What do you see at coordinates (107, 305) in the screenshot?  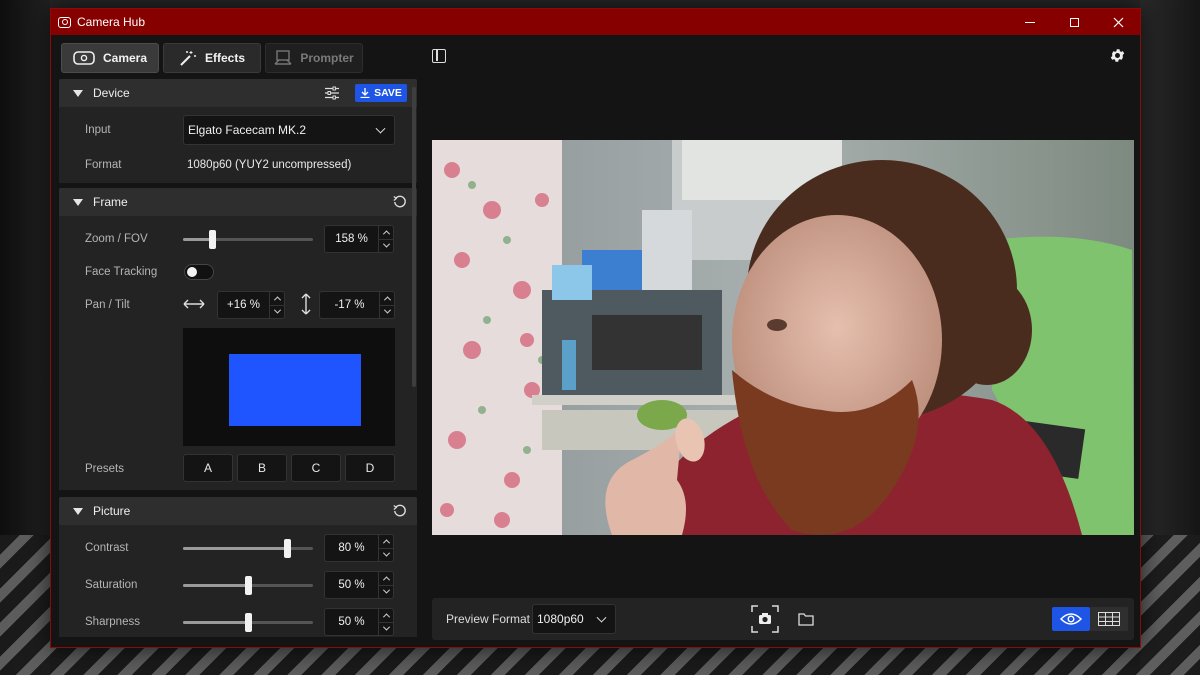 I see `pan-tilt-label: Pan / Tilt` at bounding box center [107, 305].